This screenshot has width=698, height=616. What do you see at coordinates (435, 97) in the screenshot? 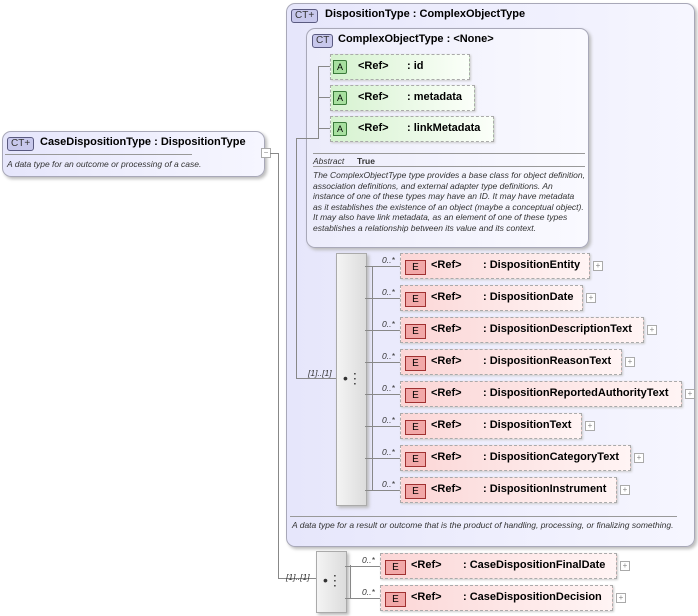
I see `attribute-name: : metadata` at bounding box center [435, 97].